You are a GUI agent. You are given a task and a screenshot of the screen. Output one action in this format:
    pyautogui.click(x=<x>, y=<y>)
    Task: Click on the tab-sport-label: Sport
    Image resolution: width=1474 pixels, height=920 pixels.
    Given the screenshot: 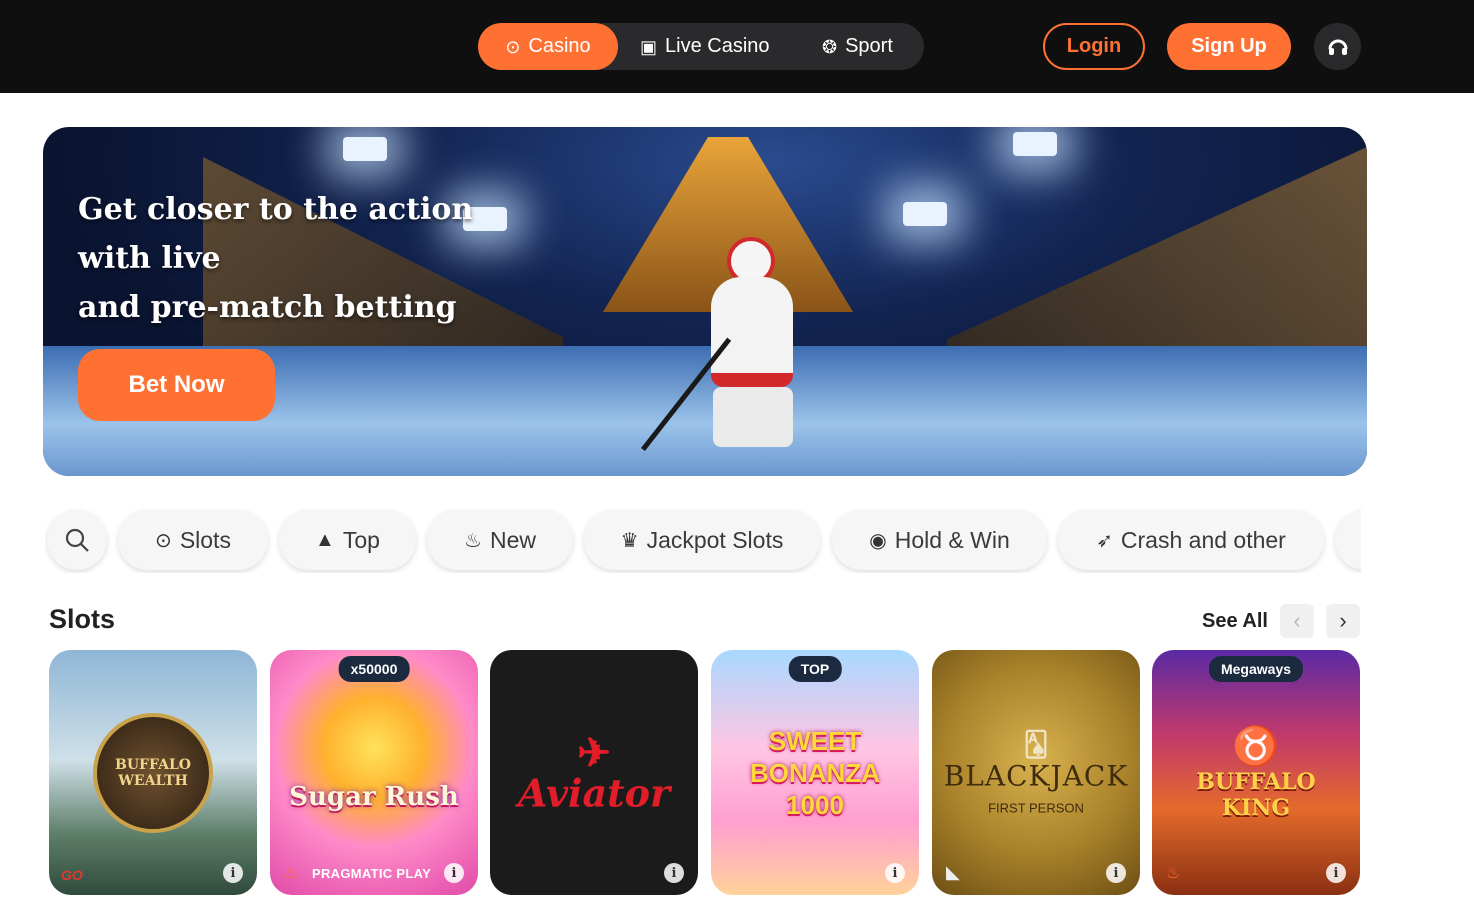 What is the action you would take?
    pyautogui.click(x=869, y=46)
    